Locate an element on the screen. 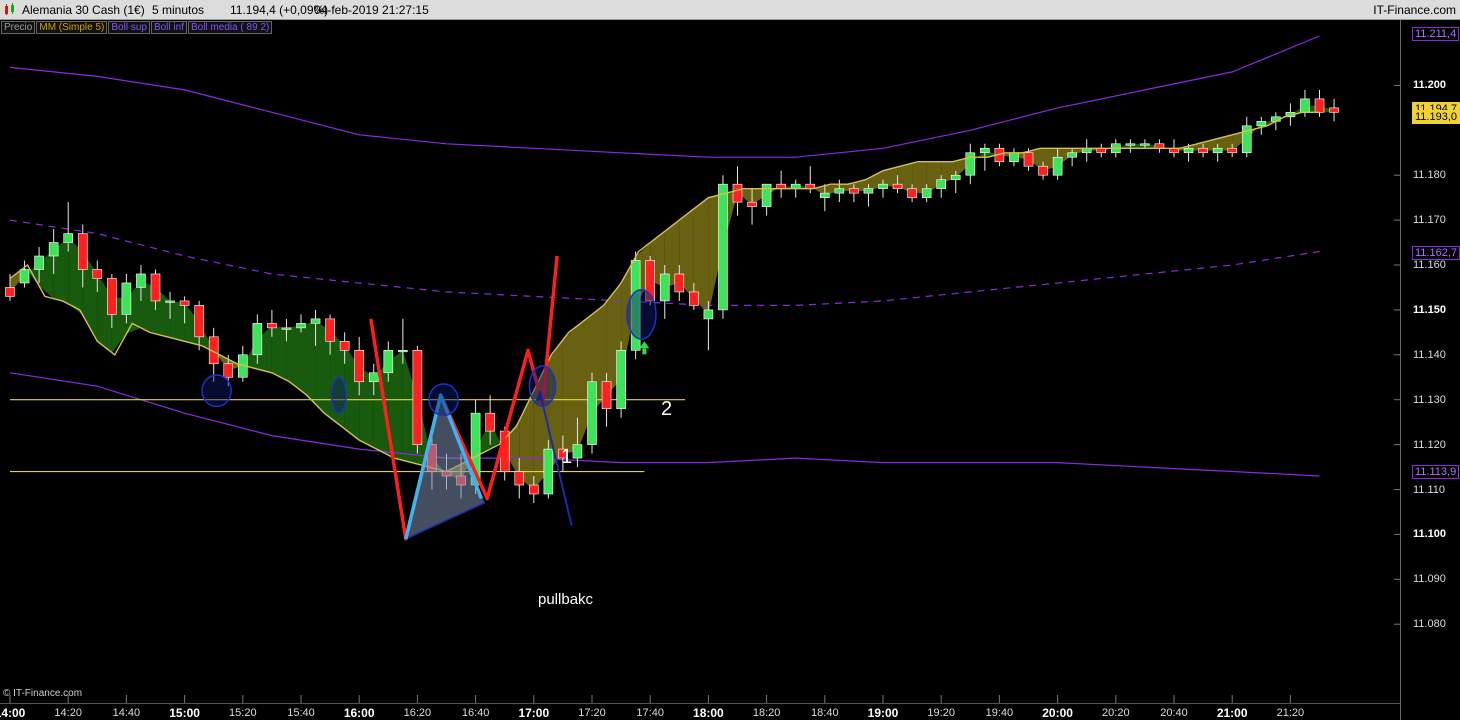 The height and width of the screenshot is (720, 1460). x-tick-label: 17:00 is located at coordinates (534, 713).